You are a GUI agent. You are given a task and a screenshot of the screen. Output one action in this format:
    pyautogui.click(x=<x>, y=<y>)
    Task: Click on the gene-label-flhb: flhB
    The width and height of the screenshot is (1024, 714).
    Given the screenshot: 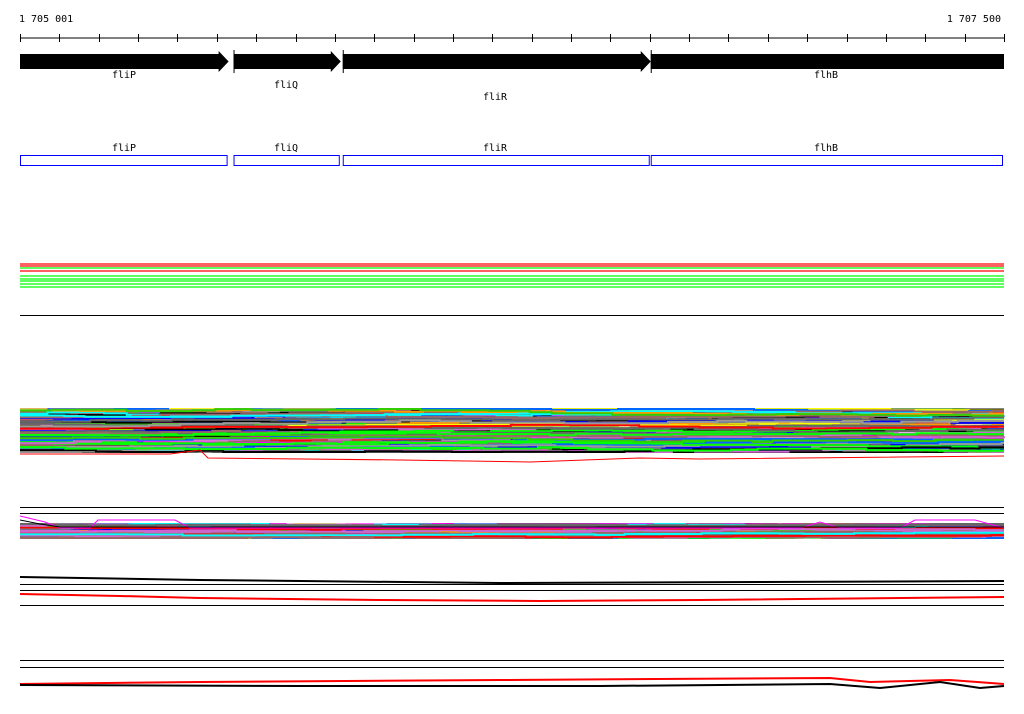 What is the action you would take?
    pyautogui.click(x=826, y=75)
    